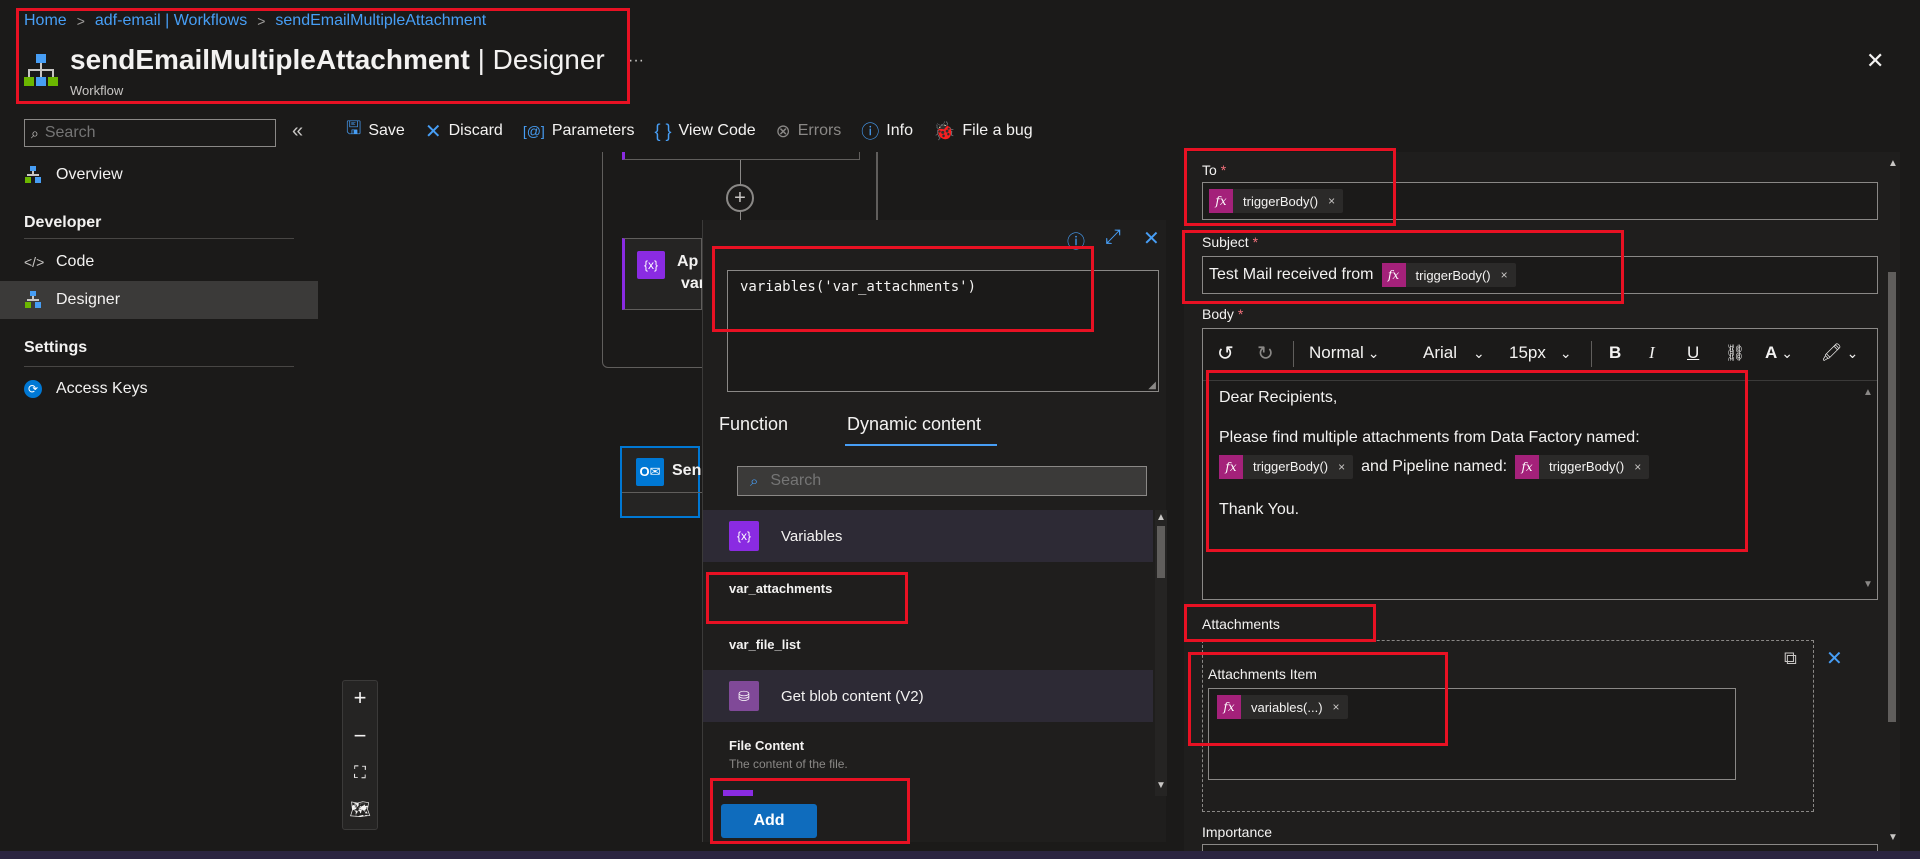  I want to click on subject-field: Test Mail received from fx triggerBody() ×, so click(1540, 275).